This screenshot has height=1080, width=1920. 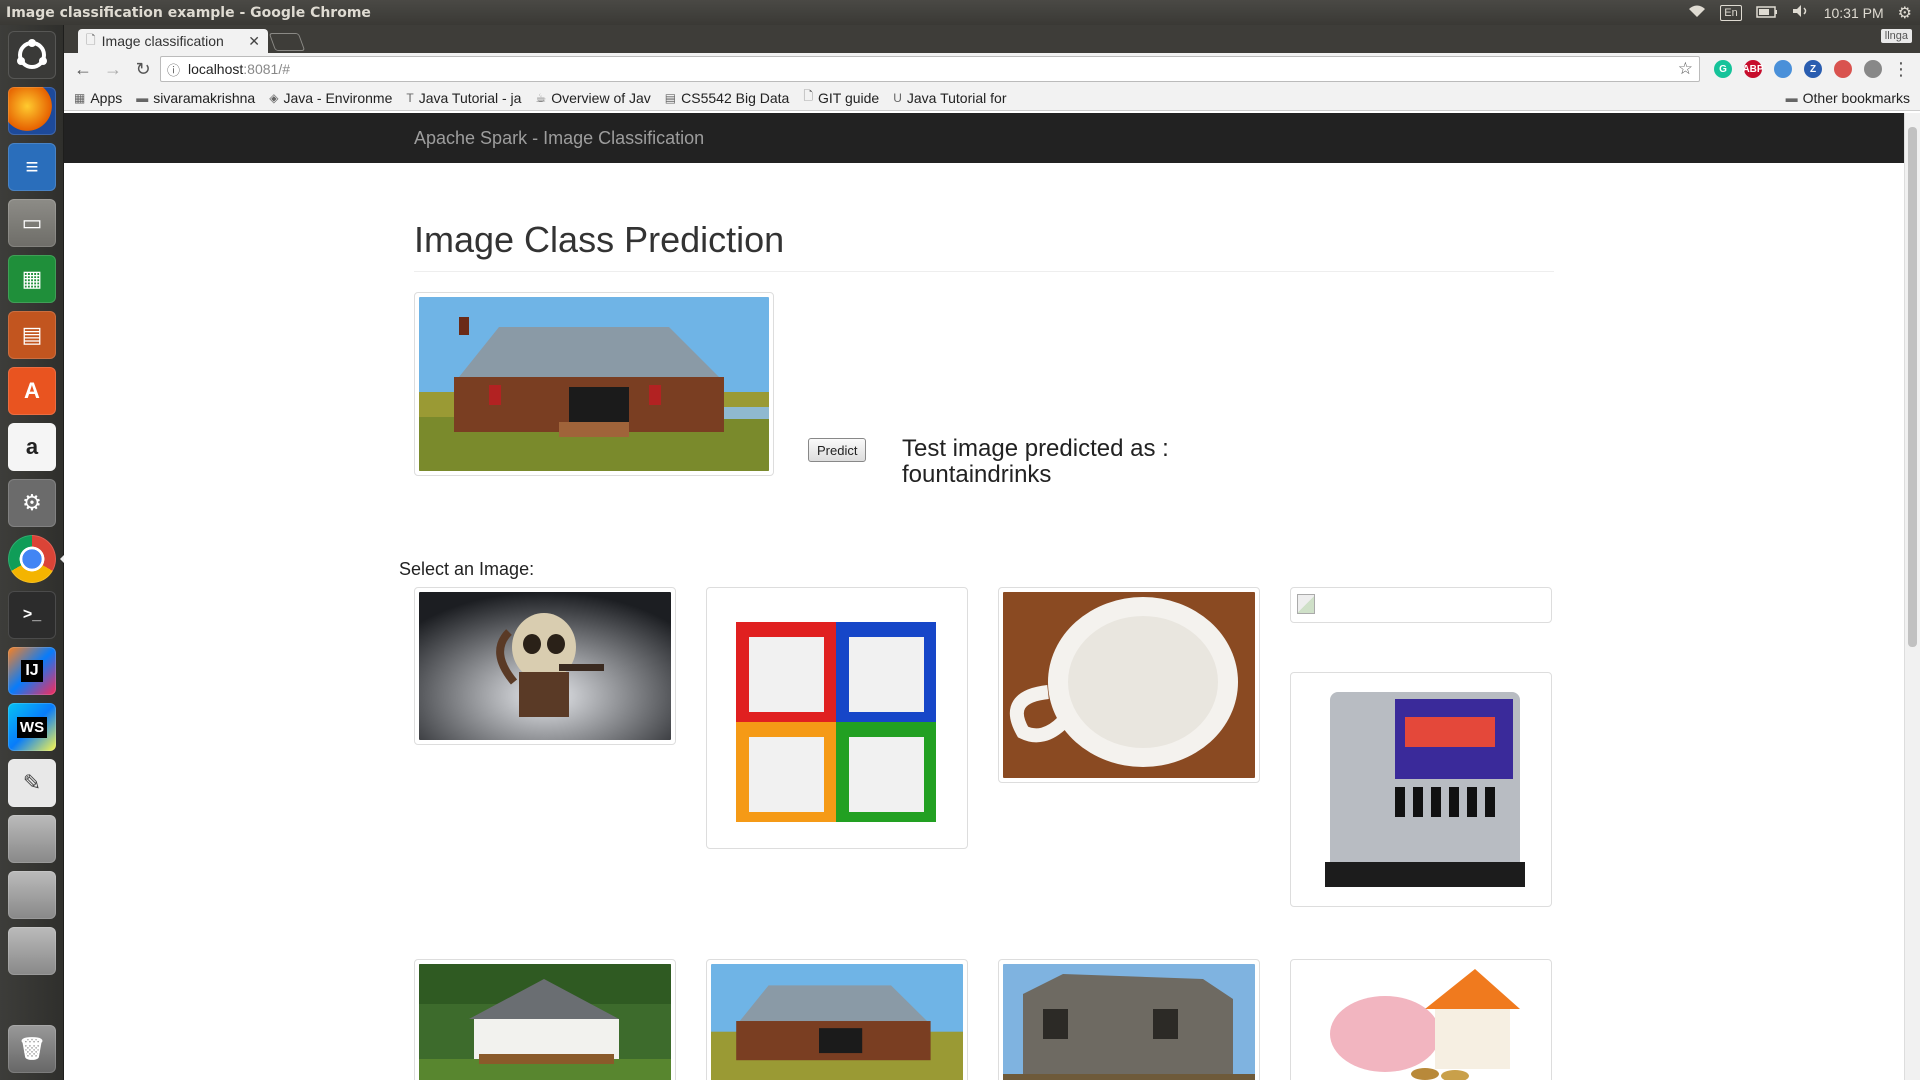 I want to click on gear-icon: ⚙, so click(x=1905, y=13).